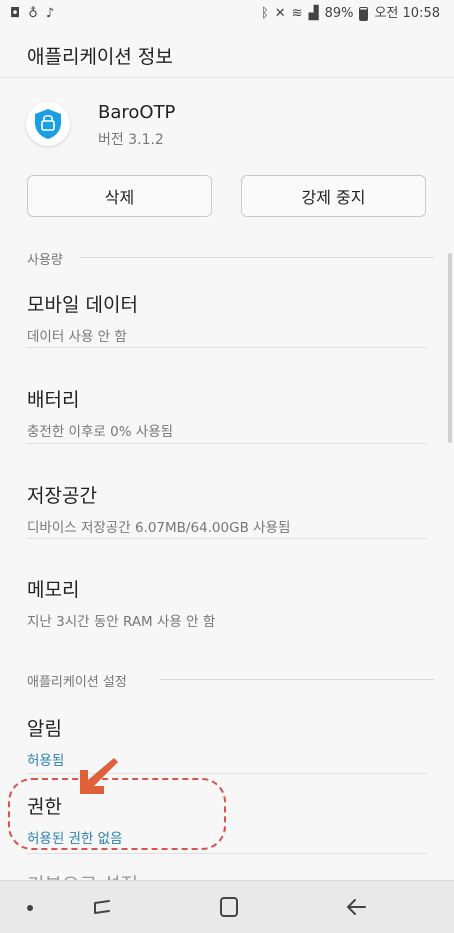 This screenshot has height=933, width=454. What do you see at coordinates (50, 13) in the screenshot?
I see `music-icon: ♪` at bounding box center [50, 13].